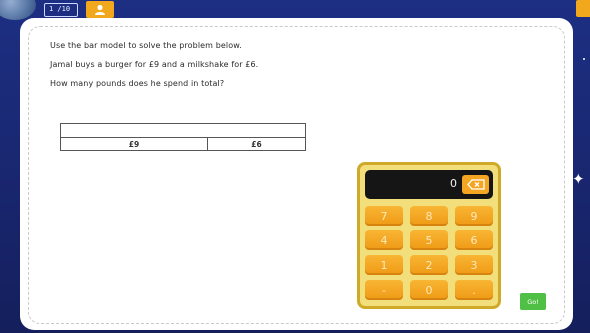  Describe the element at coordinates (134, 144) in the screenshot. I see `bar-part-burger: £9` at that location.